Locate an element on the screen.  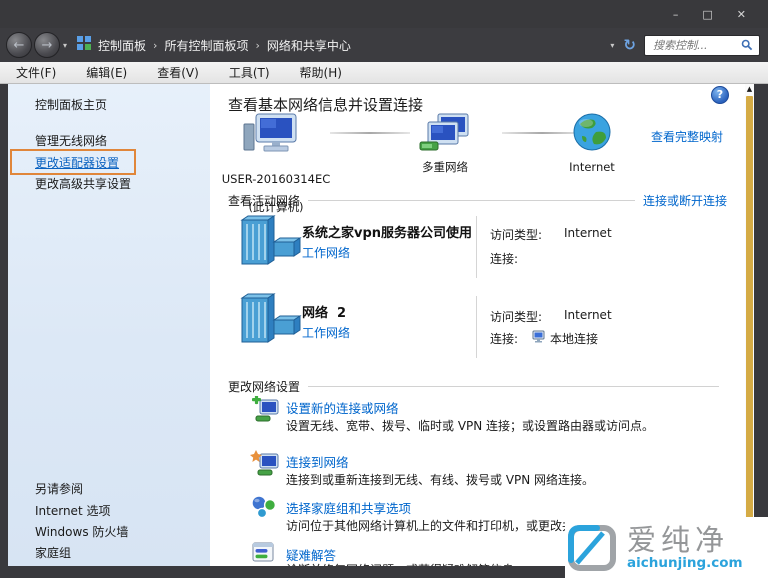
network-settings-header: 更改网络设置 is located at coordinates (477, 386).